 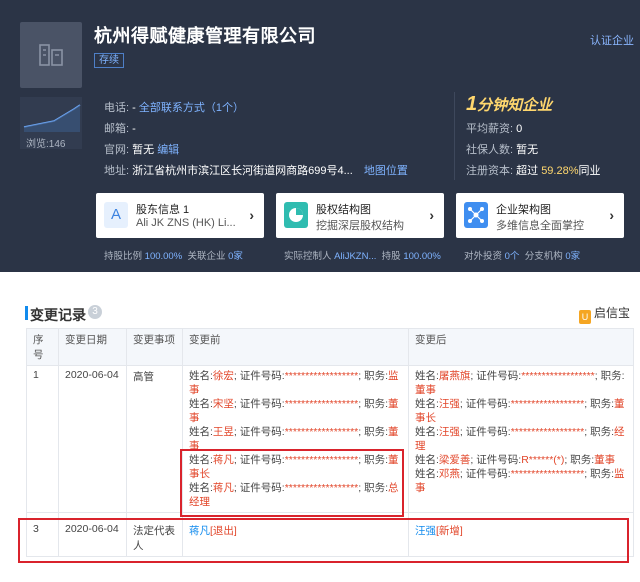 I want to click on insured-row: 社保人数: 暂无, so click(x=502, y=150).